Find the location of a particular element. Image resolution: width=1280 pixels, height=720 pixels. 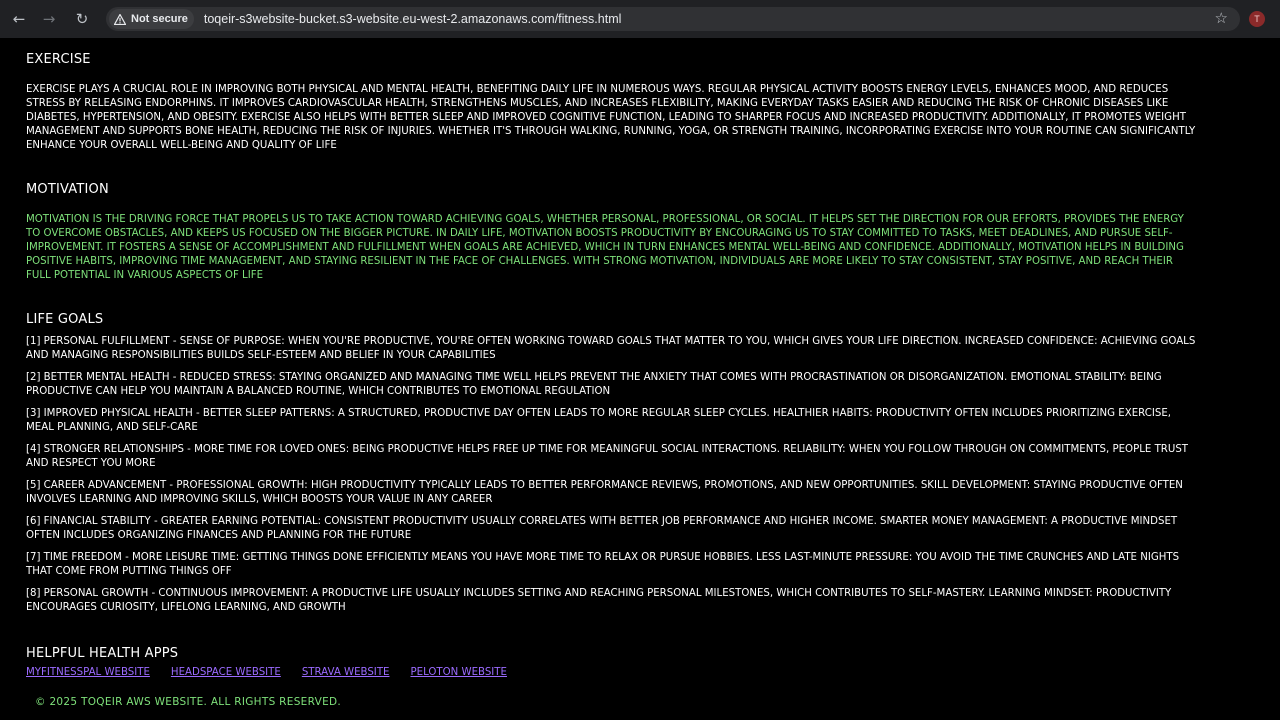

strava-link: STRAVA WEBSITE is located at coordinates (346, 672).